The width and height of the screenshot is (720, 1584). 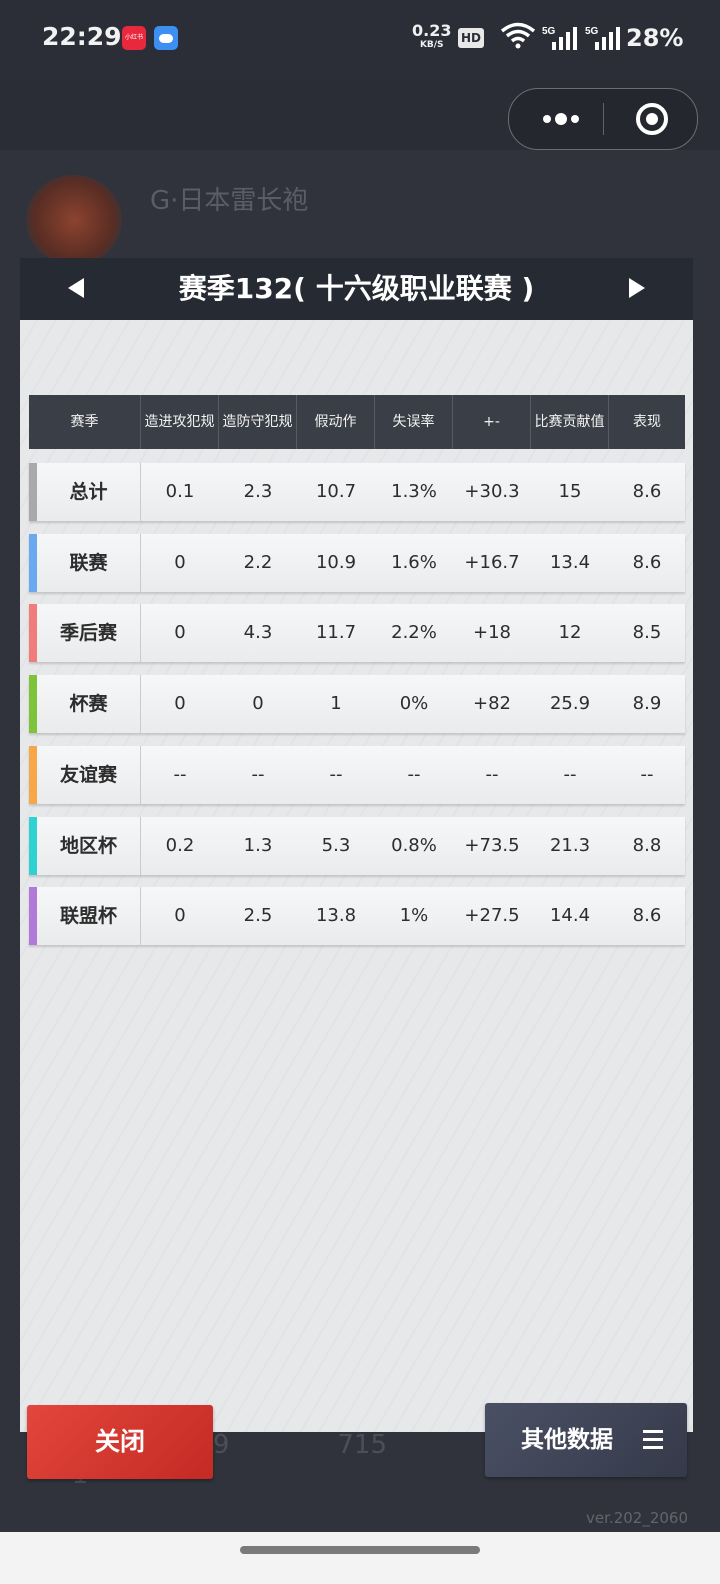 What do you see at coordinates (336, 704) in the screenshot?
I see `stat-cell: 1` at bounding box center [336, 704].